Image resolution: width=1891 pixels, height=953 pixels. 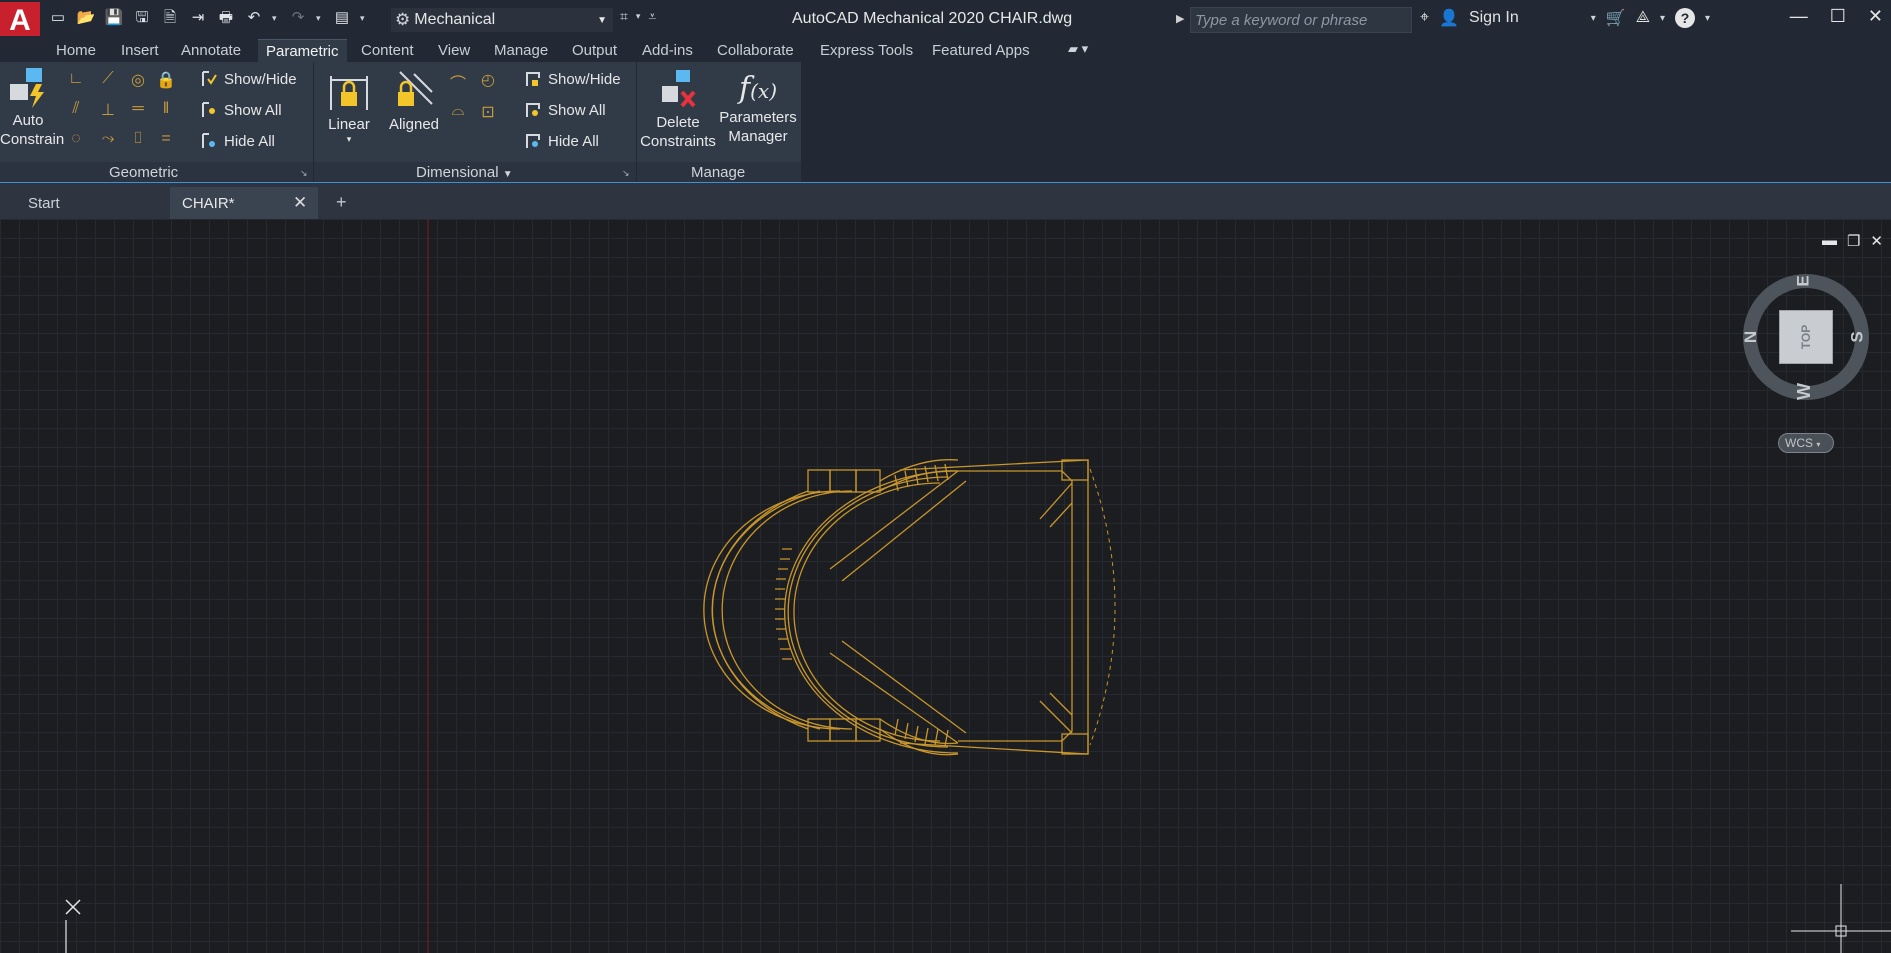 I want to click on ribbon-minimize-icon: ▰ ▾, so click(x=1078, y=49).